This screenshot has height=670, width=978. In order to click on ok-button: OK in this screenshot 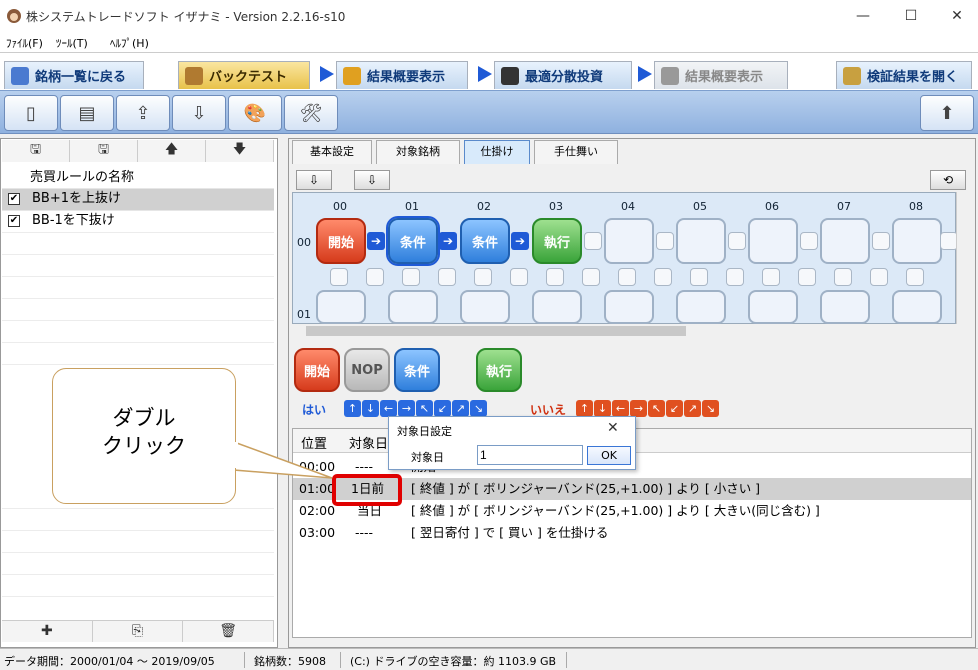, I will do `click(609, 455)`.